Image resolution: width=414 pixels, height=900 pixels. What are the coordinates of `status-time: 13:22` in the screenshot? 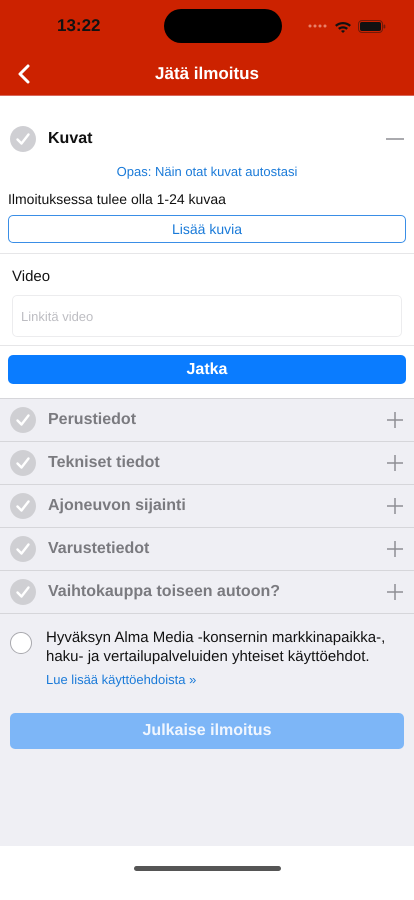 It's located at (79, 26).